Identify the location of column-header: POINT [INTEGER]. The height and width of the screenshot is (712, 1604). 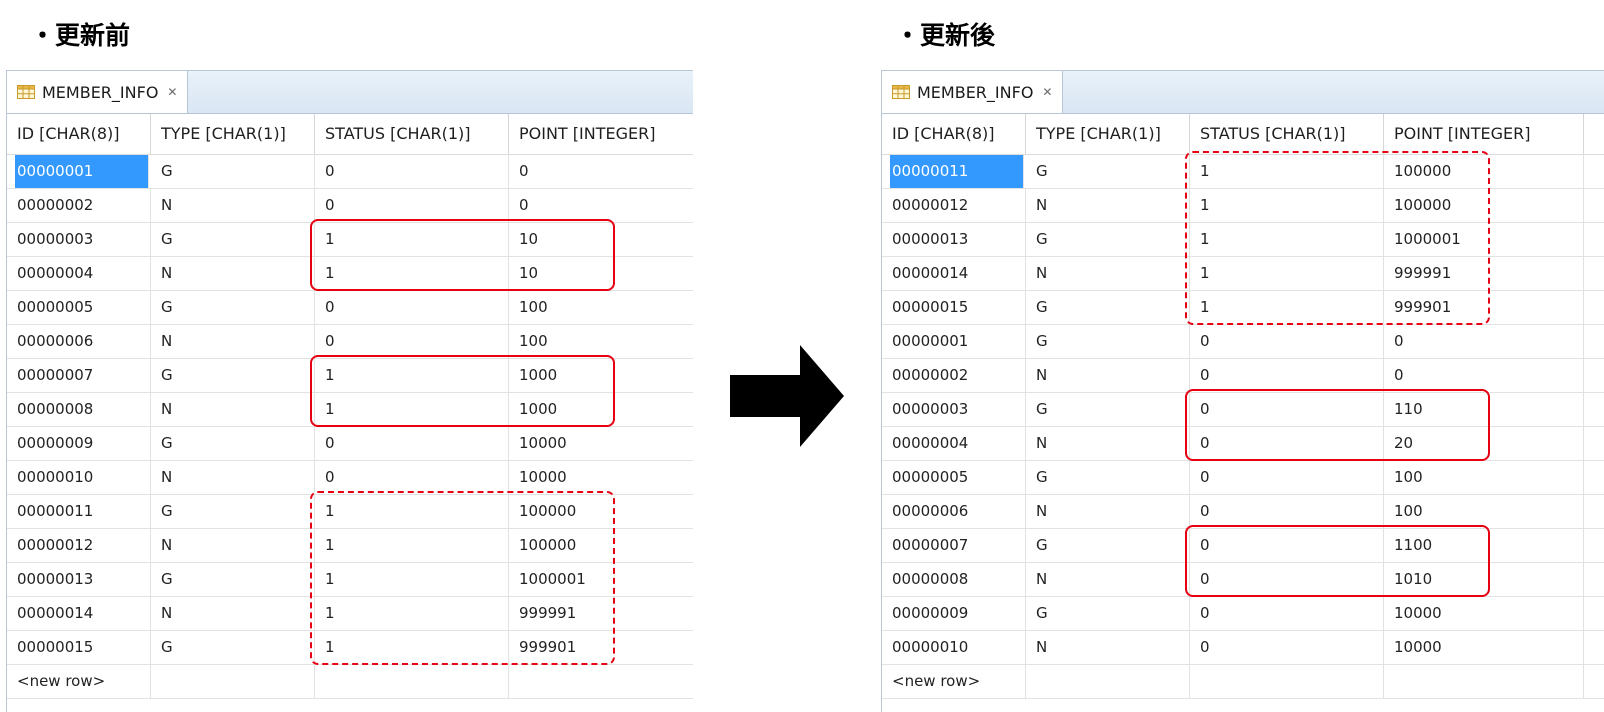
(1484, 134).